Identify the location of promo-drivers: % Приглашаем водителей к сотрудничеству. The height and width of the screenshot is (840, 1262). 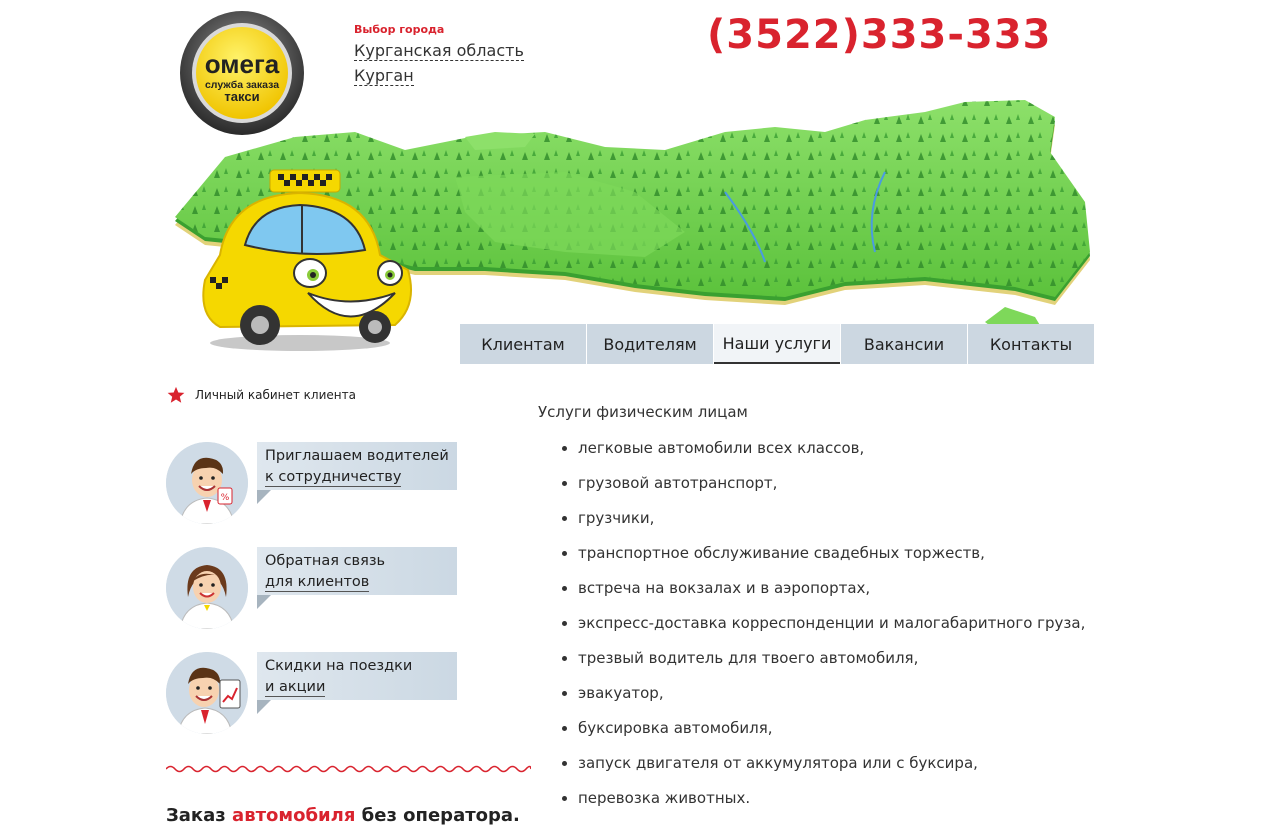
(316, 487).